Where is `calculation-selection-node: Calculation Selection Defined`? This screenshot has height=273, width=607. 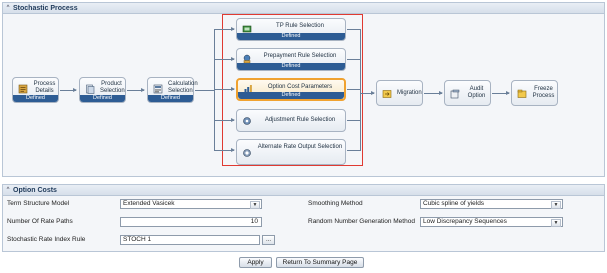
calculation-selection-node: Calculation Selection Defined is located at coordinates (172, 90).